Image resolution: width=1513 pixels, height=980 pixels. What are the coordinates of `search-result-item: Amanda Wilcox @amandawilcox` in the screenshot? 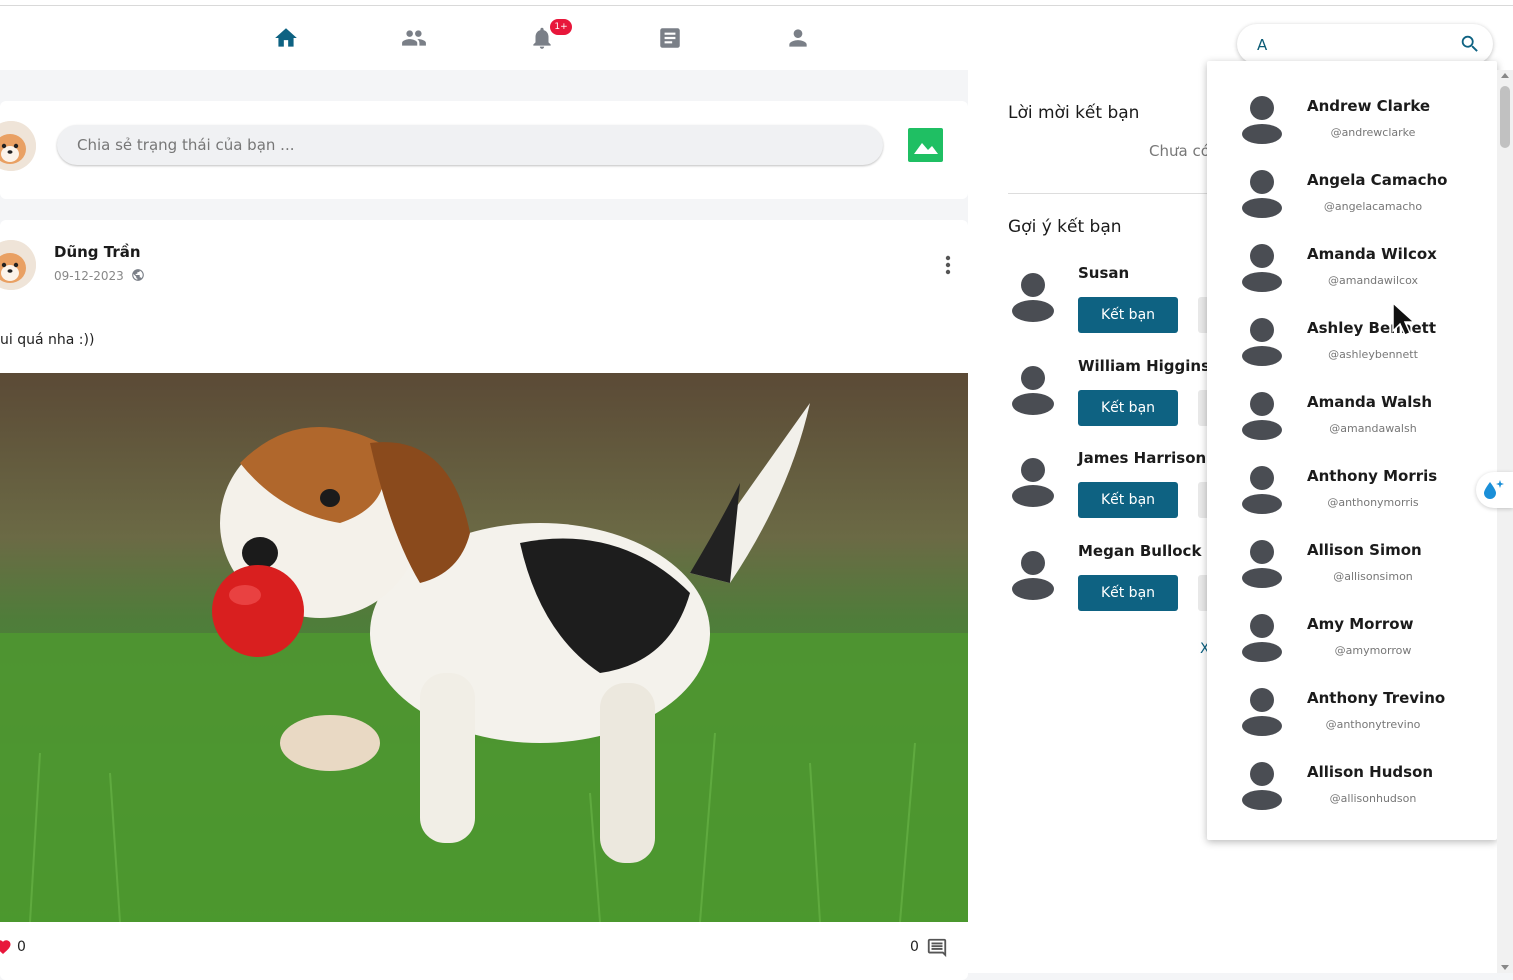 It's located at (1352, 250).